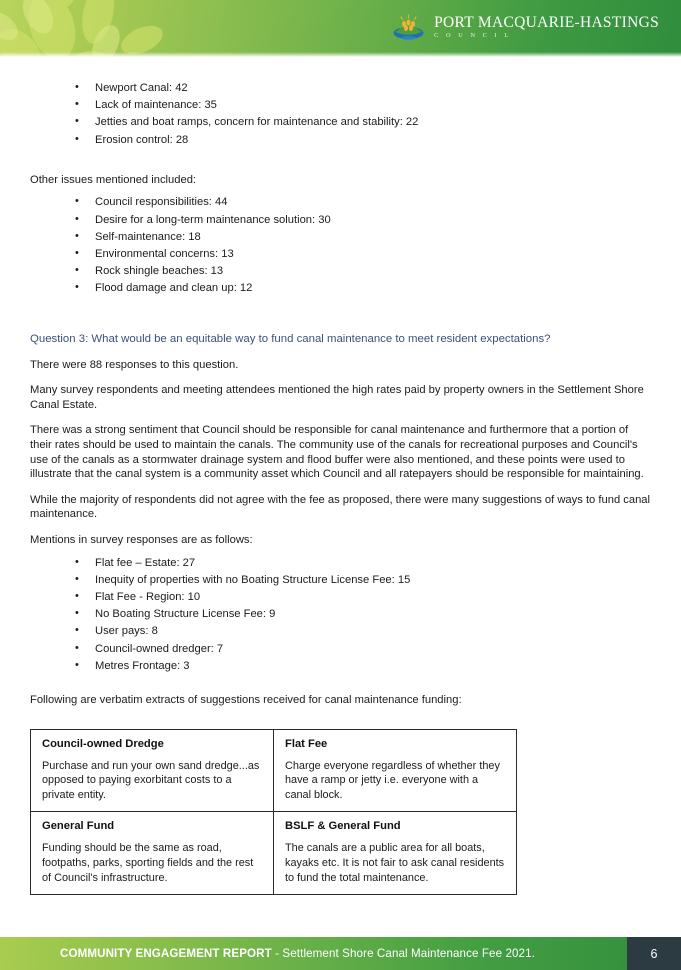 This screenshot has width=681, height=970. What do you see at coordinates (166, 953) in the screenshot?
I see `footer-title-bold: COMMUNITY ENGAGEMENT REPORT` at bounding box center [166, 953].